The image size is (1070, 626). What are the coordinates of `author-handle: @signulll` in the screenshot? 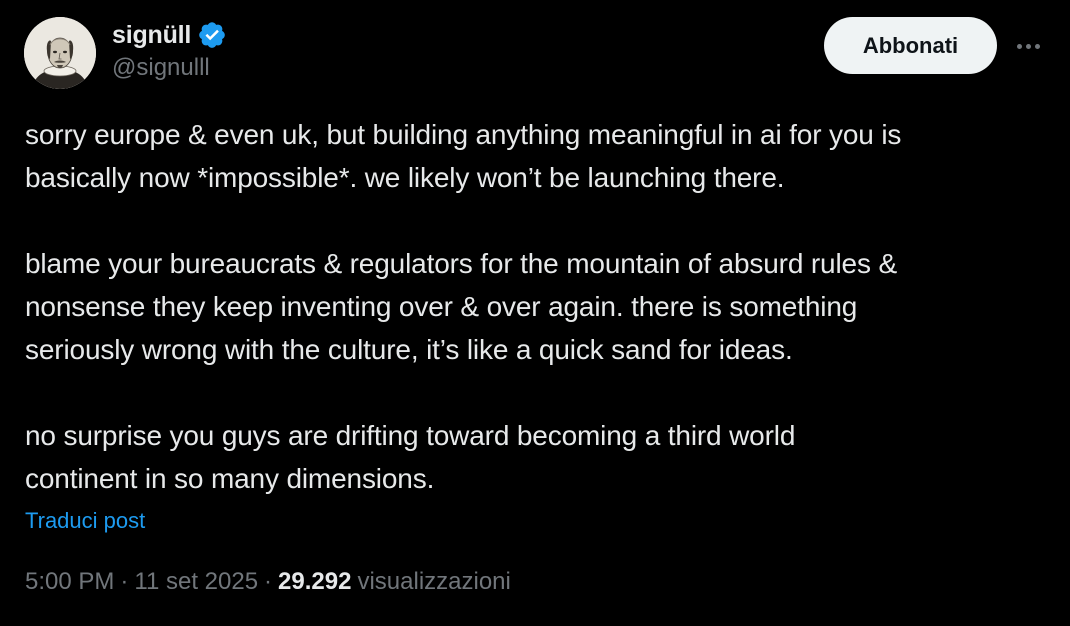 It's located at (169, 68).